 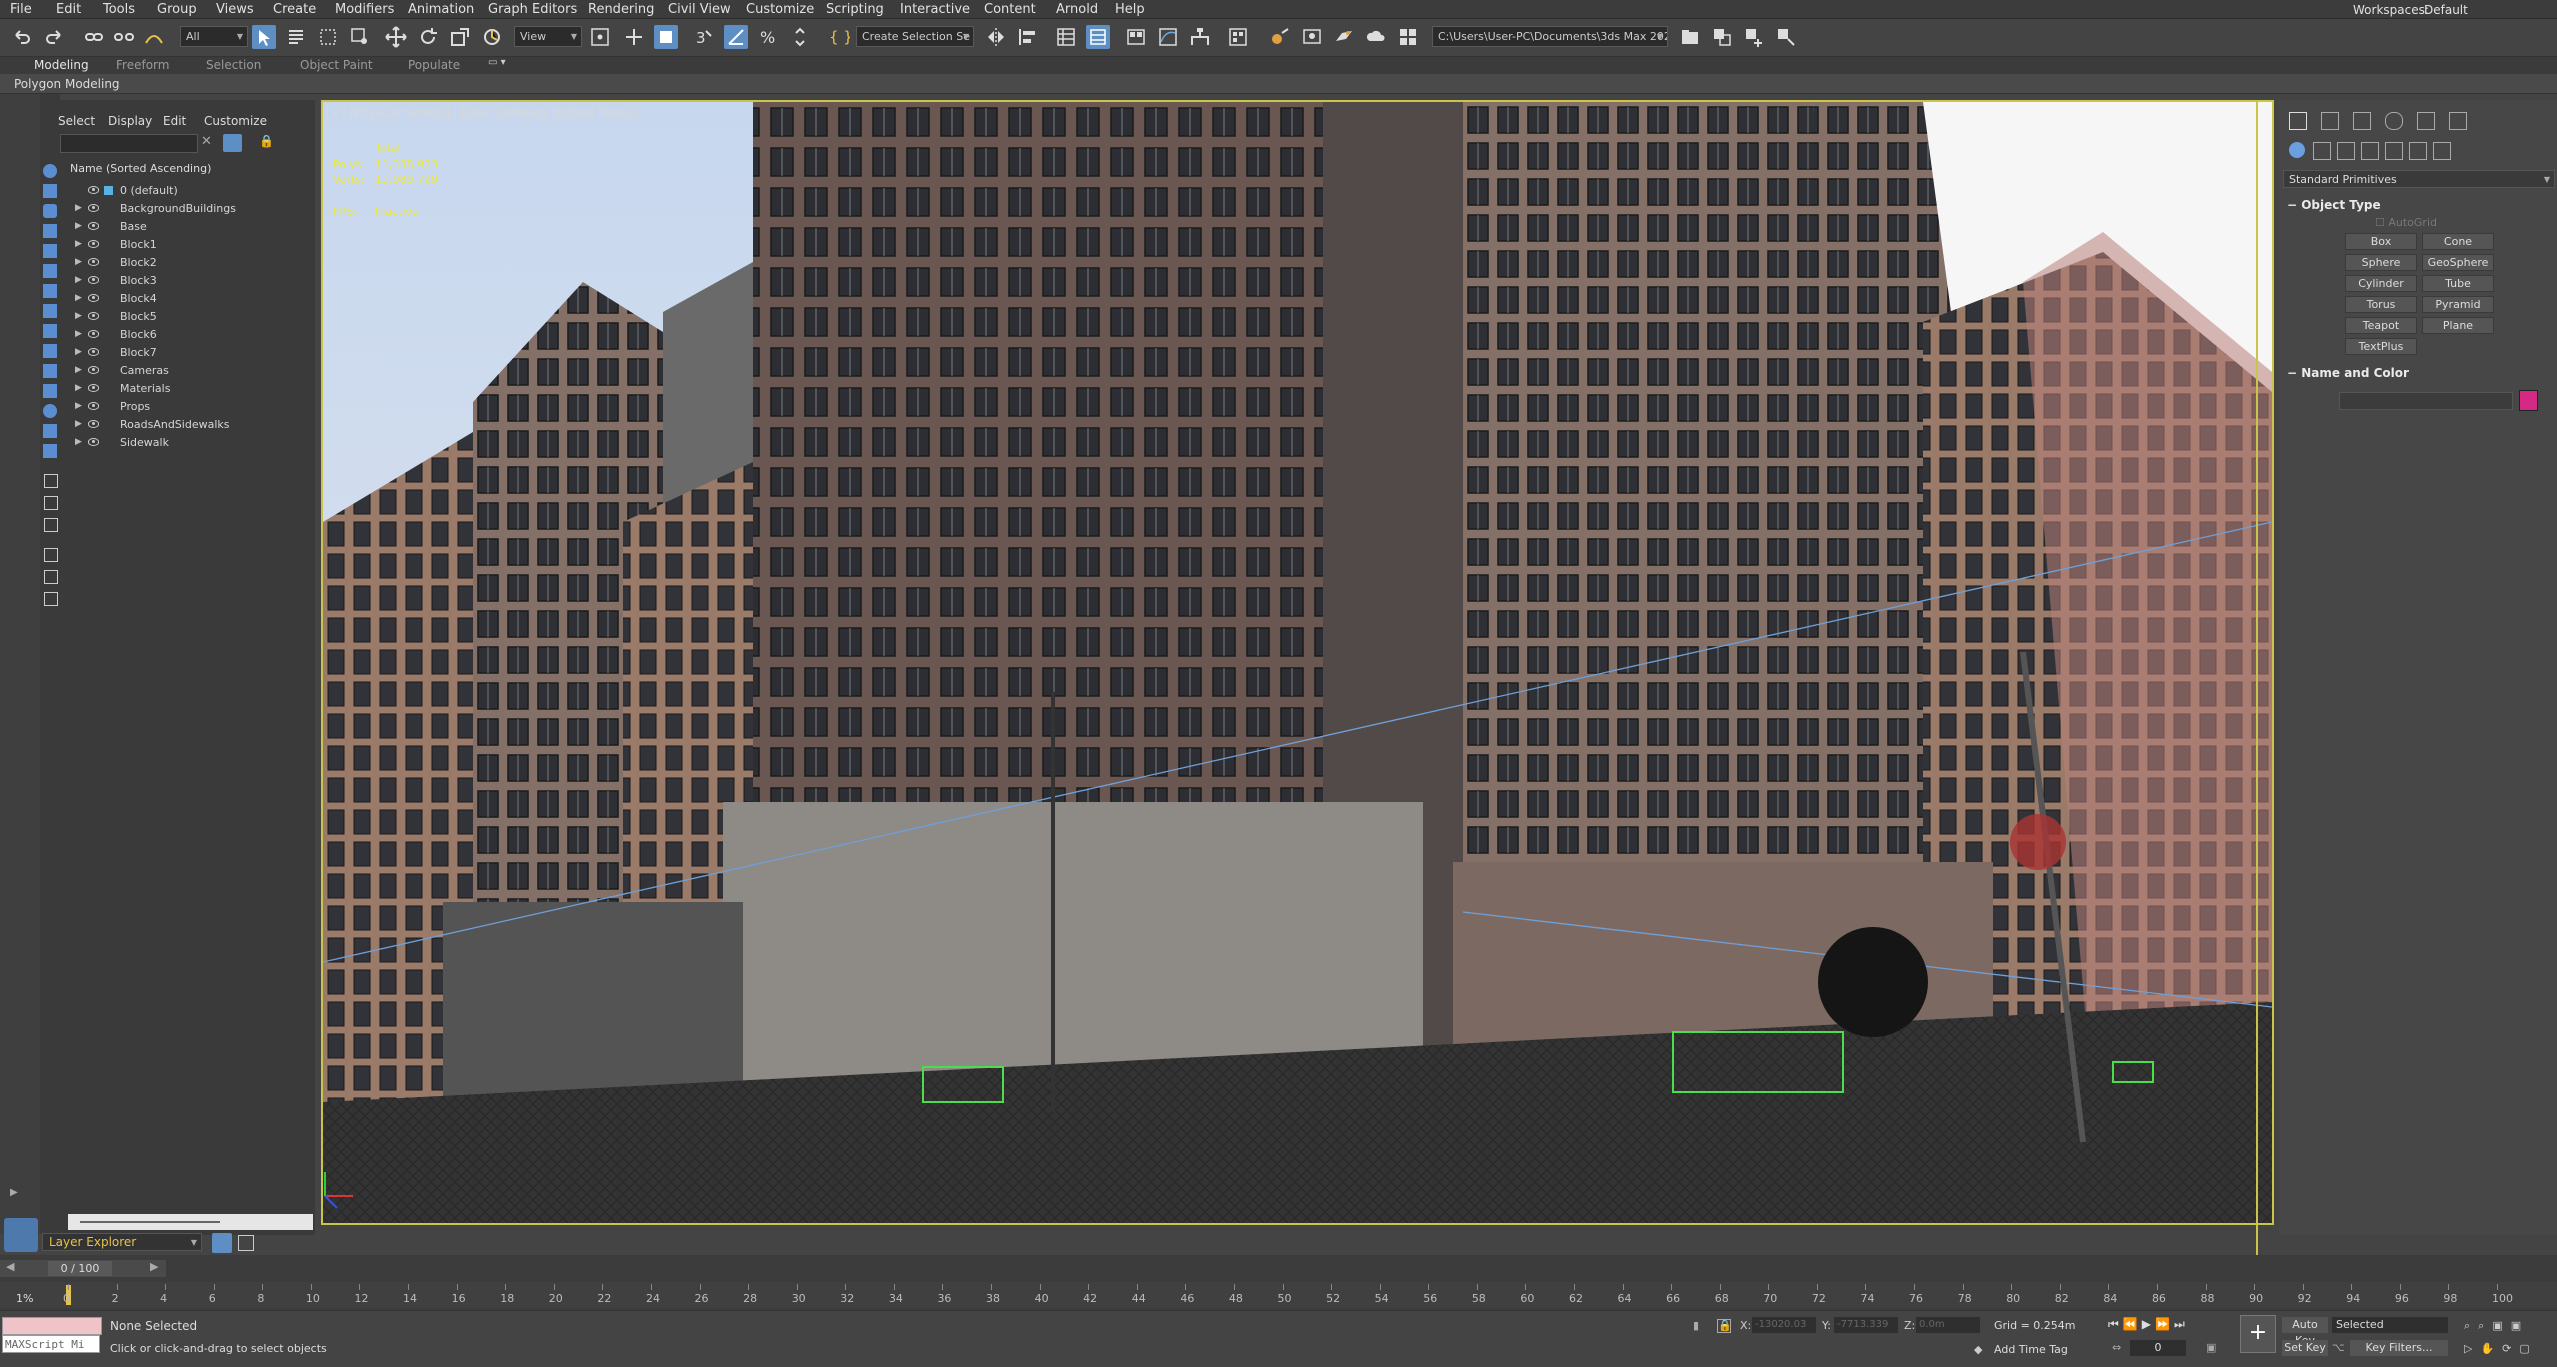 What do you see at coordinates (2458, 262) in the screenshot?
I see `geosphere-button: GeoSphere` at bounding box center [2458, 262].